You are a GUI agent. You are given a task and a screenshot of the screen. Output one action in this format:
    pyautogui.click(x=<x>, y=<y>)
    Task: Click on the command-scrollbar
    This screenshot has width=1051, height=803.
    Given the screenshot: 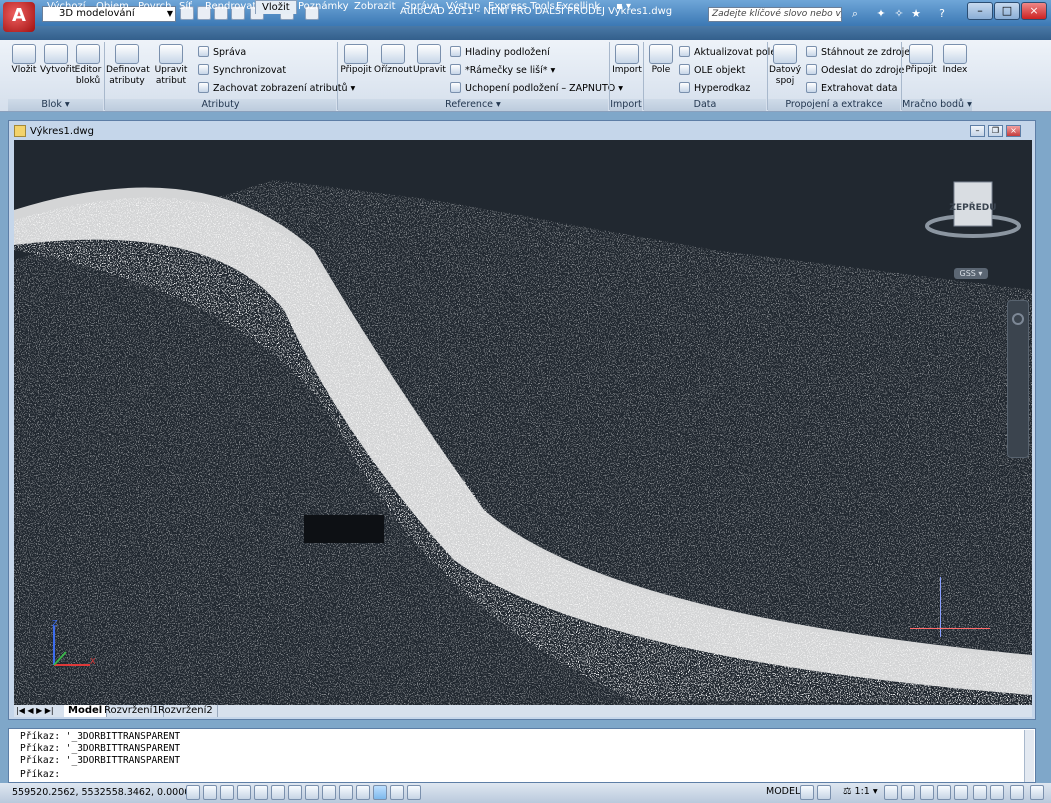 What is the action you would take?
    pyautogui.click(x=1029, y=756)
    